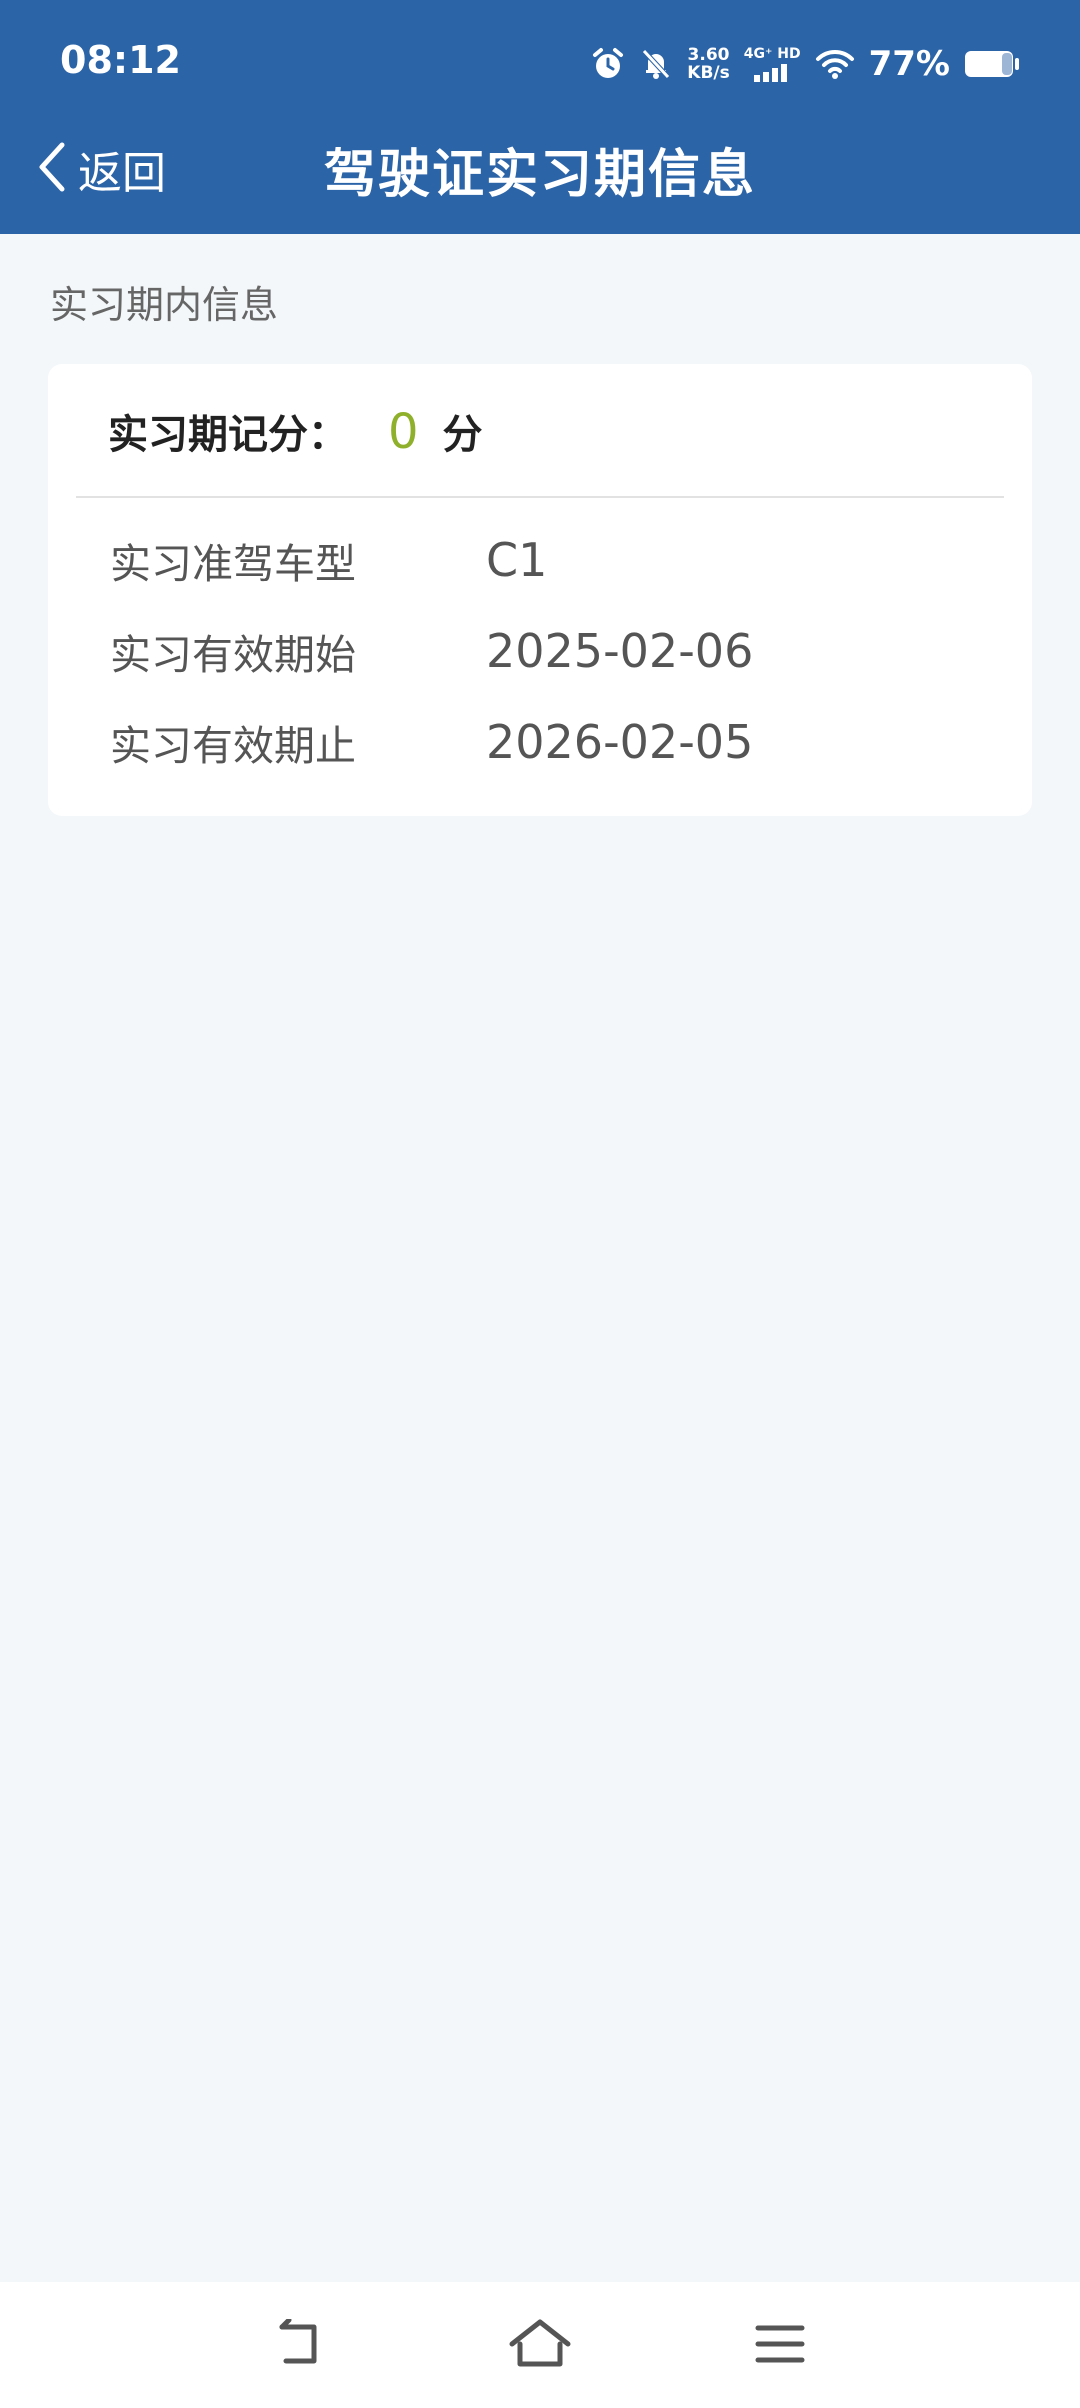 The height and width of the screenshot is (2408, 1080). Describe the element at coordinates (517, 560) in the screenshot. I see `info-value: C1` at that location.